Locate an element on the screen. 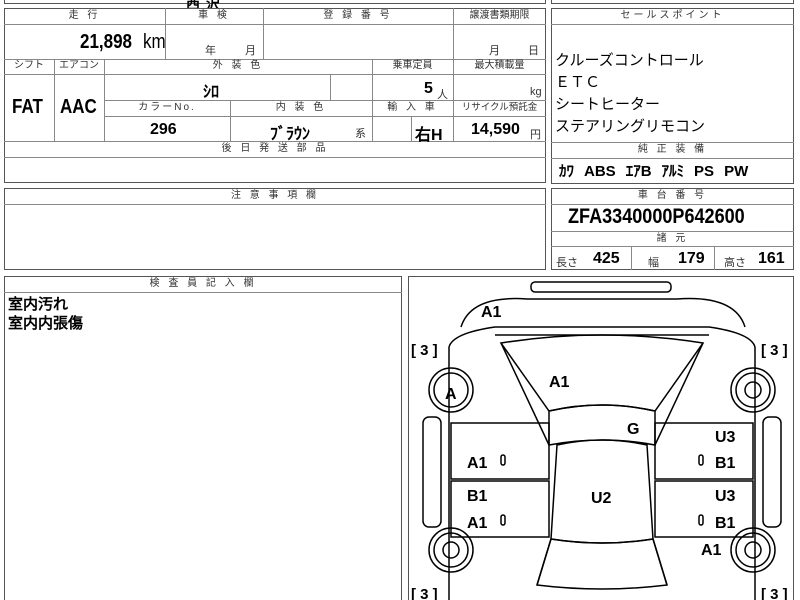 The width and height of the screenshot is (800, 600). header-mileage: 走 行 is located at coordinates (84, 15).